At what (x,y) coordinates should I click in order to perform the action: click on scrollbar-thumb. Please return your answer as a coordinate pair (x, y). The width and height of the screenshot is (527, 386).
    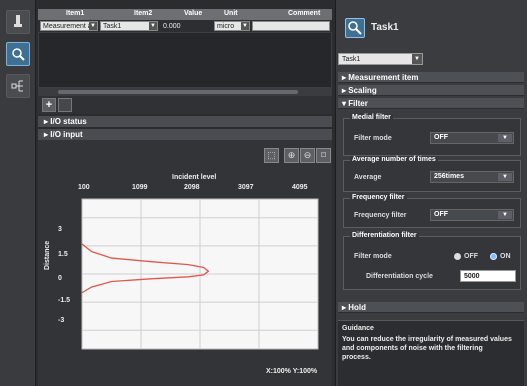
    Looking at the image, I should click on (178, 92).